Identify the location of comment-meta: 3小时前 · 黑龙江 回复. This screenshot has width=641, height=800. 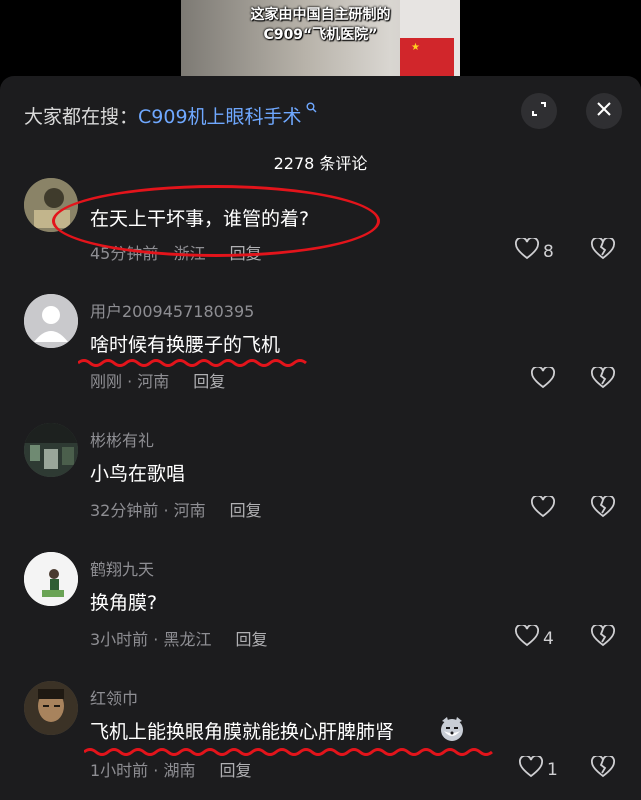
(178, 638).